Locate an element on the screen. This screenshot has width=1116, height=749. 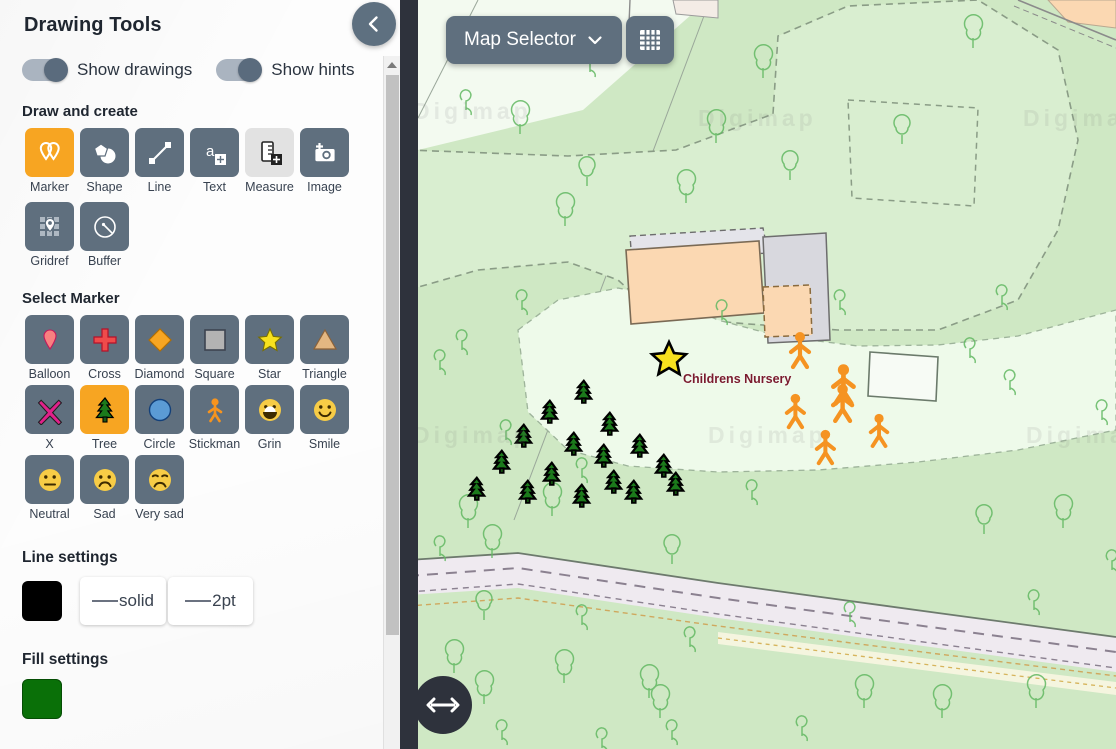
horizontal-resize-icon is located at coordinates (443, 705).